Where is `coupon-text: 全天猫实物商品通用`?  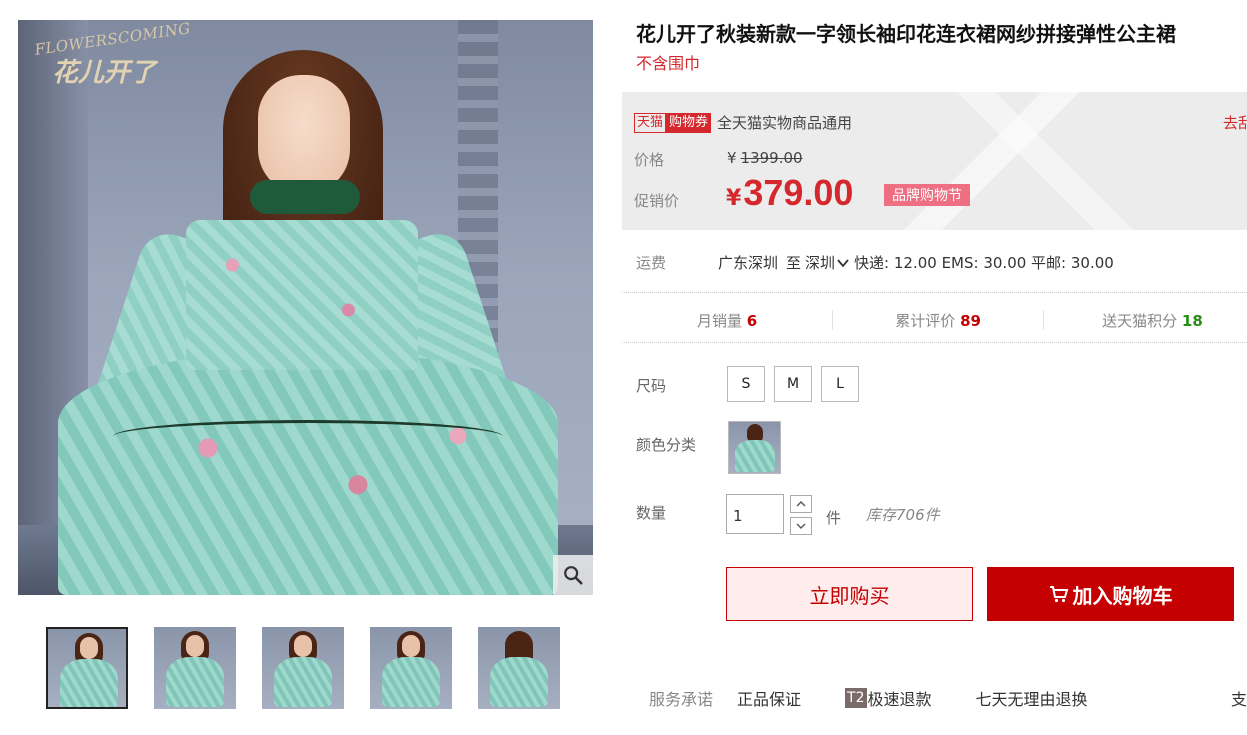
coupon-text: 全天猫实物商品通用 is located at coordinates (785, 123).